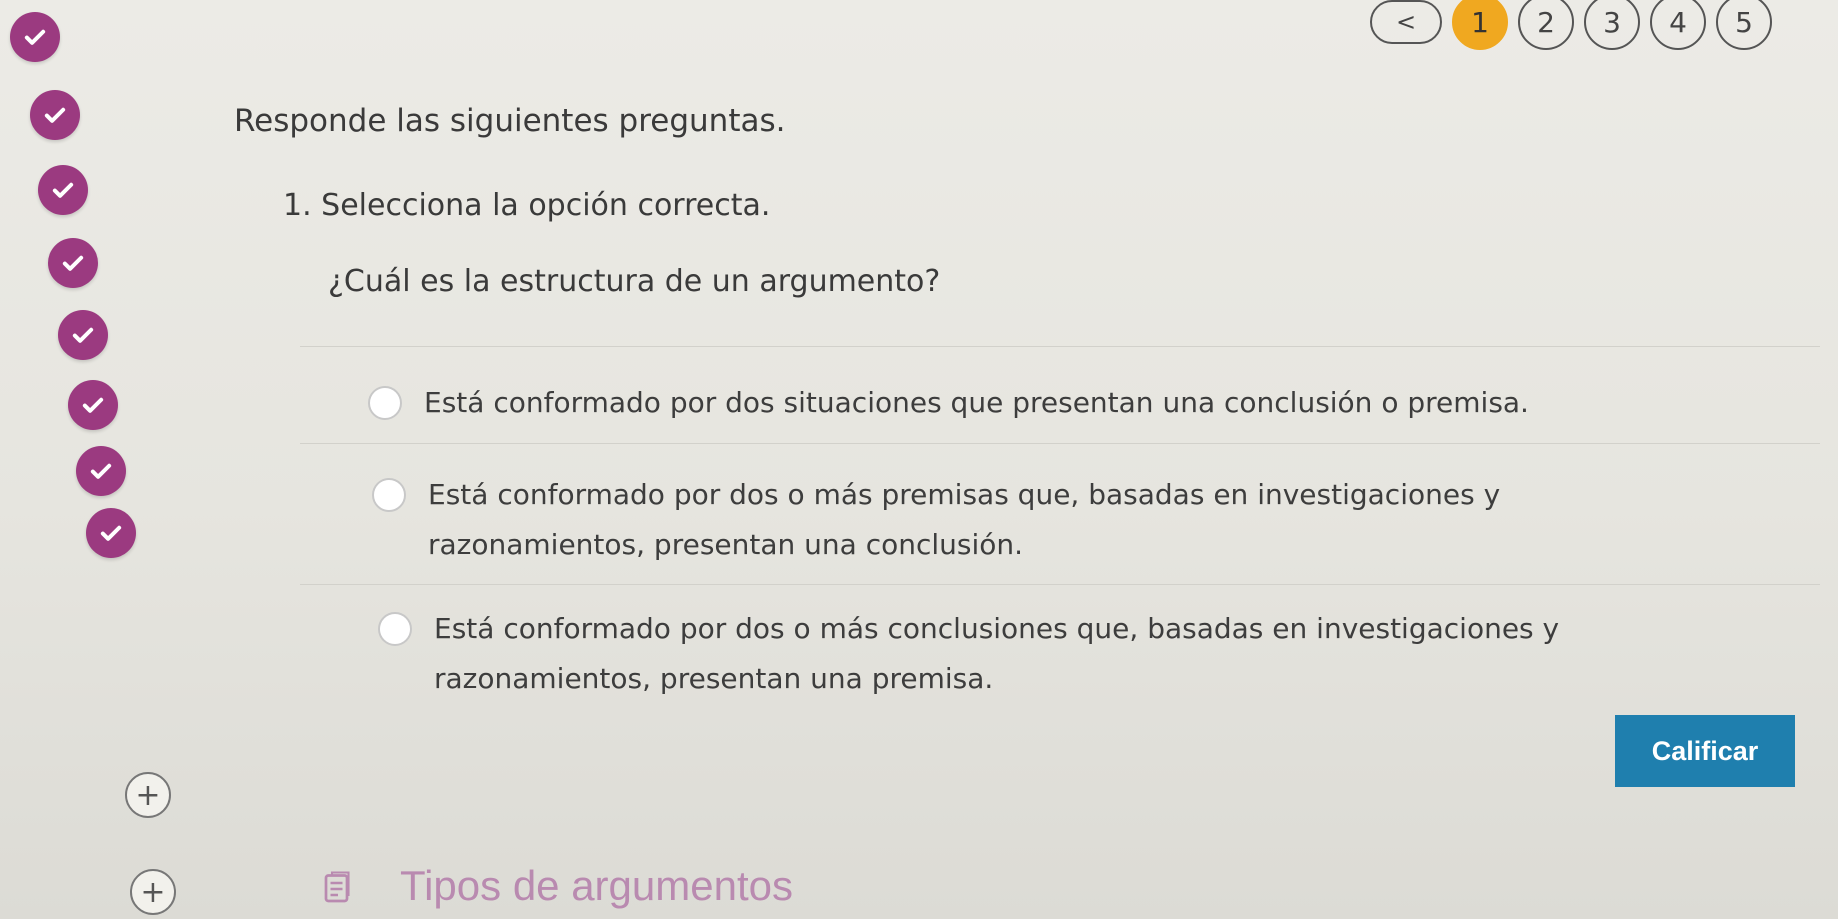 The image size is (1838, 919). Describe the element at coordinates (337, 887) in the screenshot. I see `document-icon` at that location.